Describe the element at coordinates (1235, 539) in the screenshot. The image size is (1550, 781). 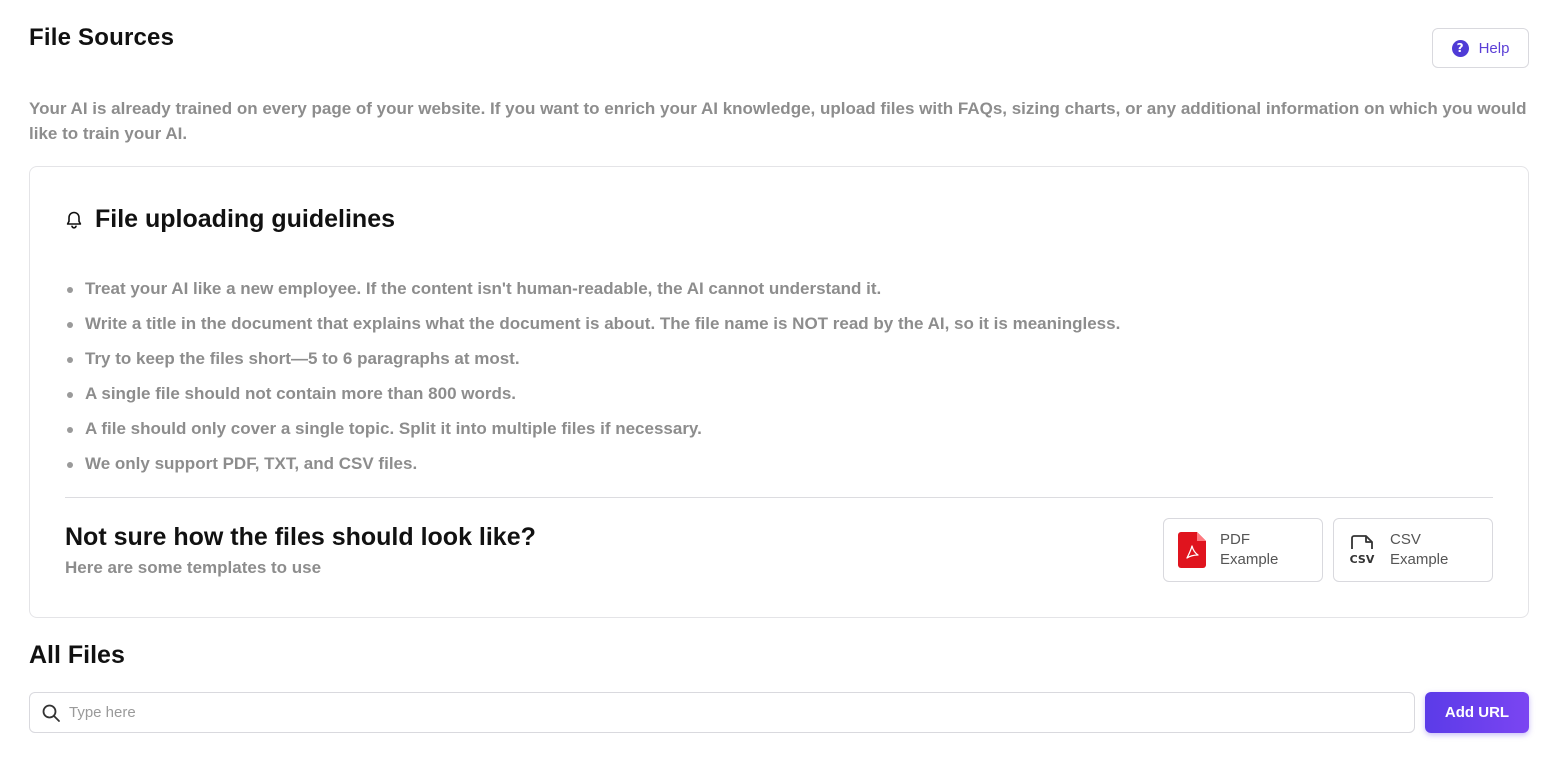
I see `pdf-example-type: PDF` at that location.